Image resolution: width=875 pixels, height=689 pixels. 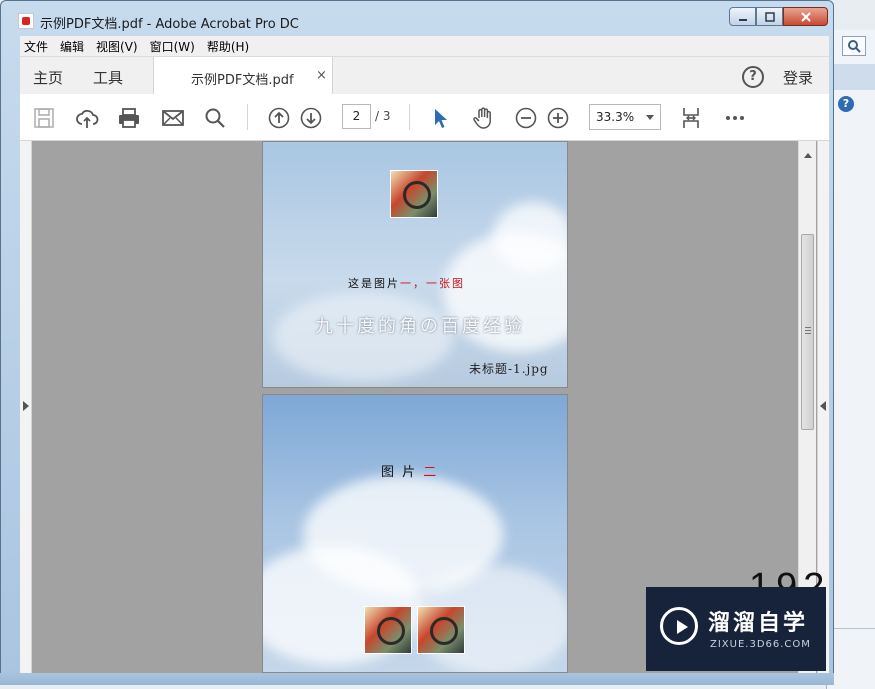 What do you see at coordinates (36, 46) in the screenshot?
I see `menu-file: 文件` at bounding box center [36, 46].